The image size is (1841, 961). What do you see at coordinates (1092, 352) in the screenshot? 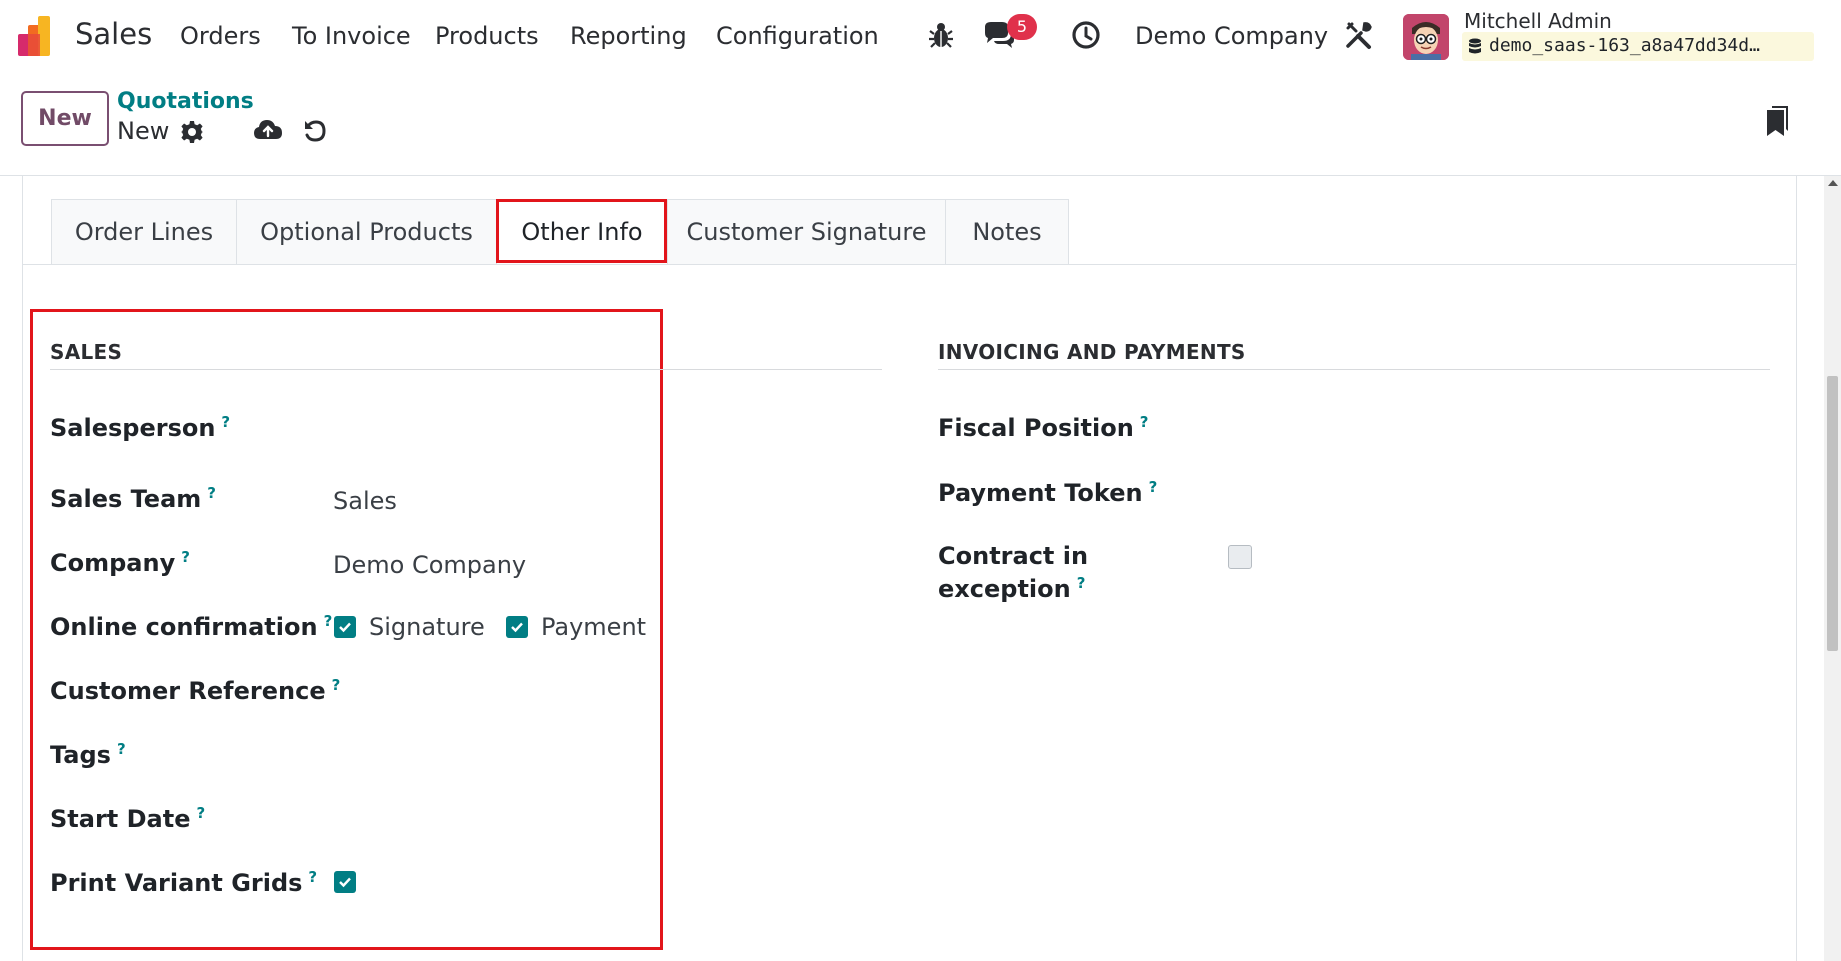
I see `section-title-invoicing: INVOICING AND PAYMENTS` at bounding box center [1092, 352].